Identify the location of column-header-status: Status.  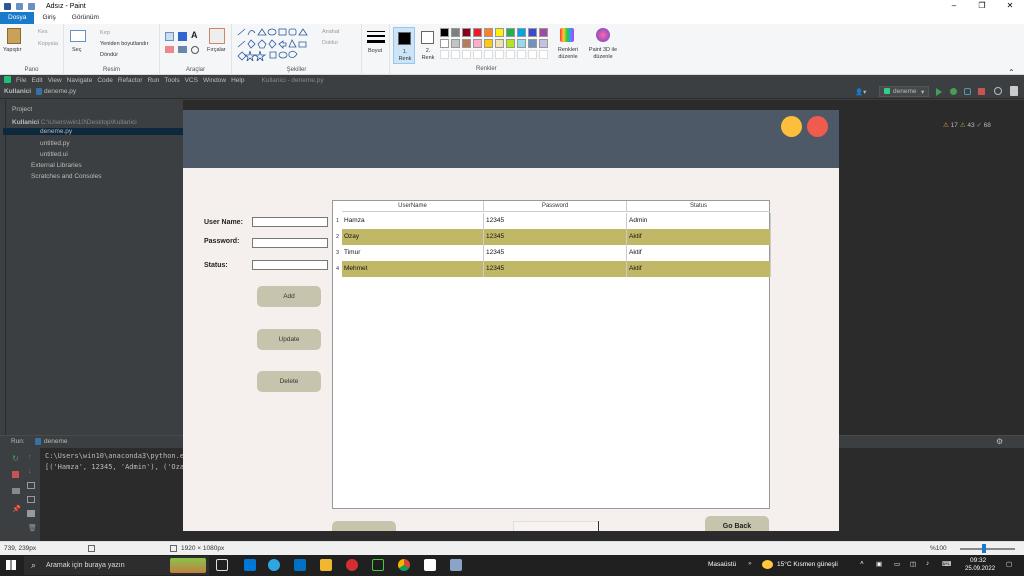
(698, 206).